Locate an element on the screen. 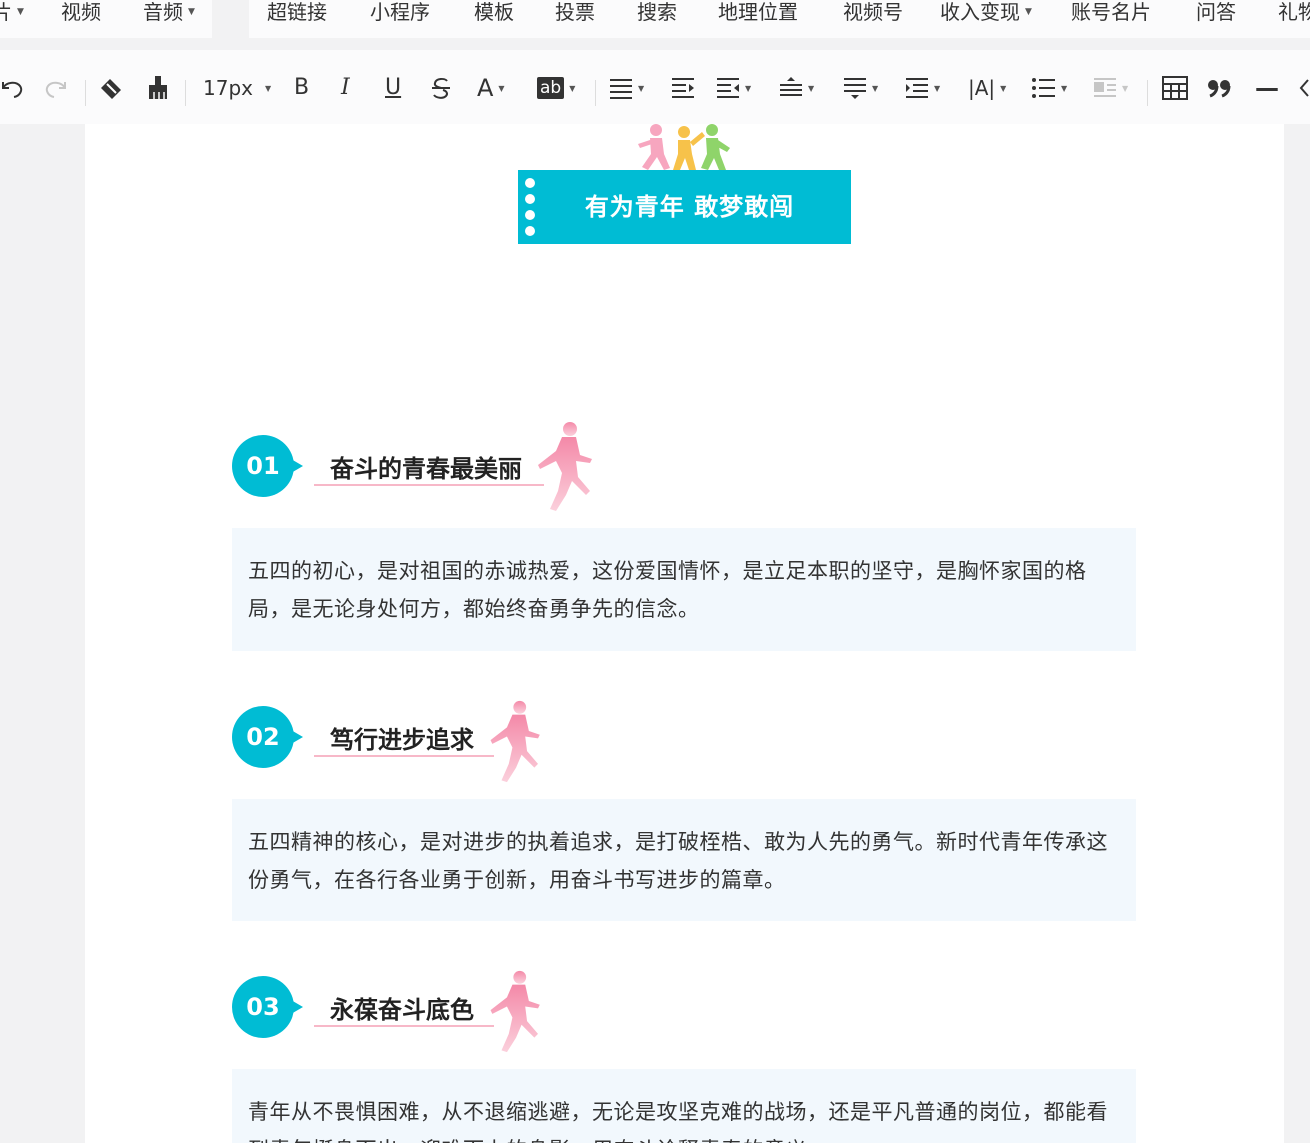 The height and width of the screenshot is (1143, 1310). outdent-button: ▼ is located at coordinates (733, 88).